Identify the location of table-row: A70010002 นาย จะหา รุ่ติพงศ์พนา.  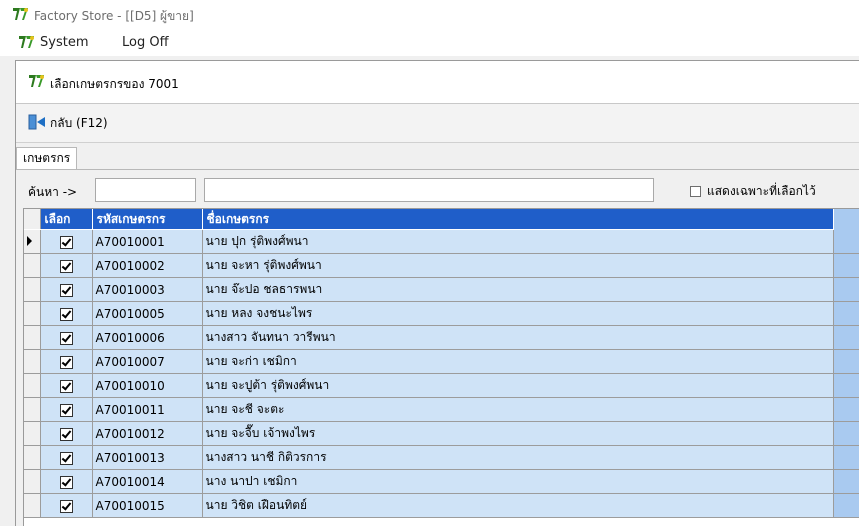
(441, 265).